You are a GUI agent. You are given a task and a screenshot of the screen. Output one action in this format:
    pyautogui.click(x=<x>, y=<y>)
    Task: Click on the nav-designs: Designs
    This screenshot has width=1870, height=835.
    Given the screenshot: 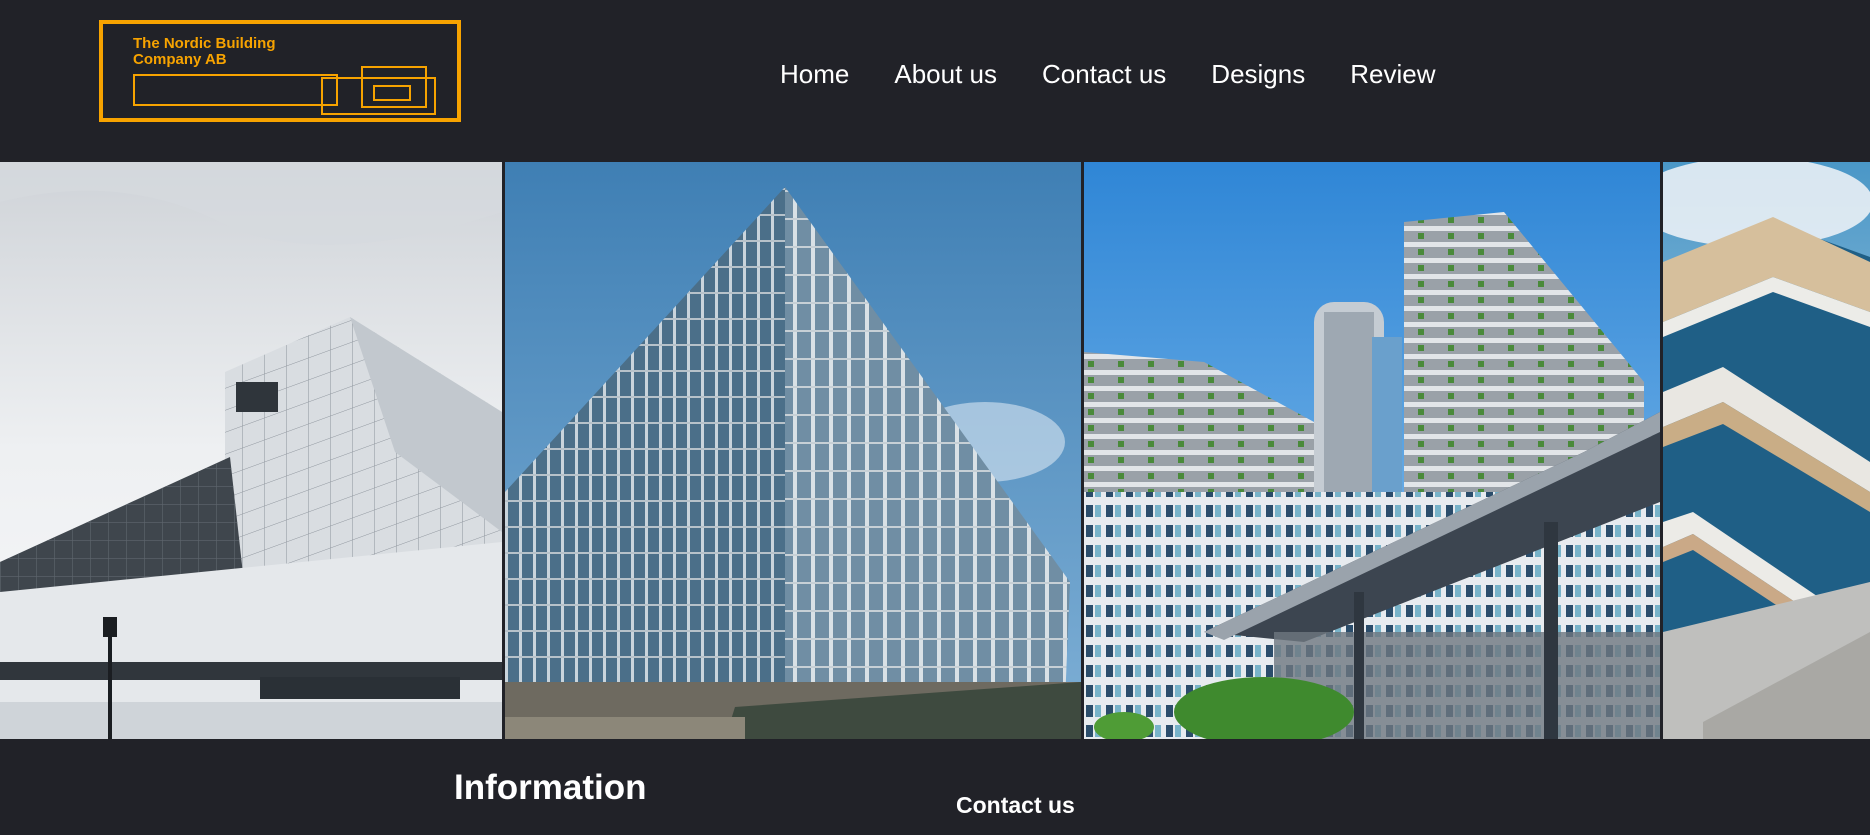 What is the action you would take?
    pyautogui.click(x=1258, y=76)
    